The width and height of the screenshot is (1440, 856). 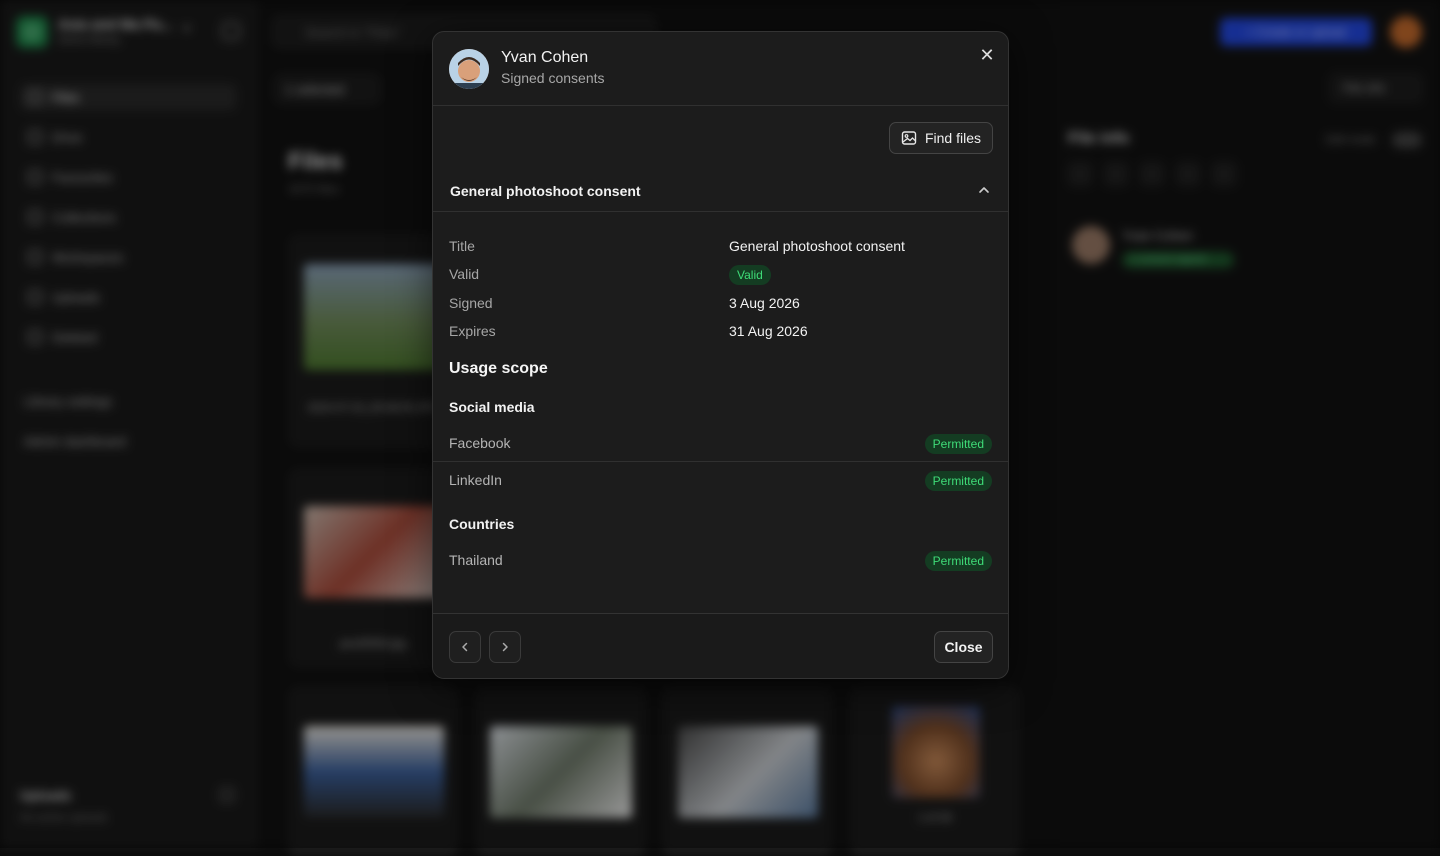 What do you see at coordinates (476, 560) in the screenshot?
I see `scope-item-thailand: Thailand` at bounding box center [476, 560].